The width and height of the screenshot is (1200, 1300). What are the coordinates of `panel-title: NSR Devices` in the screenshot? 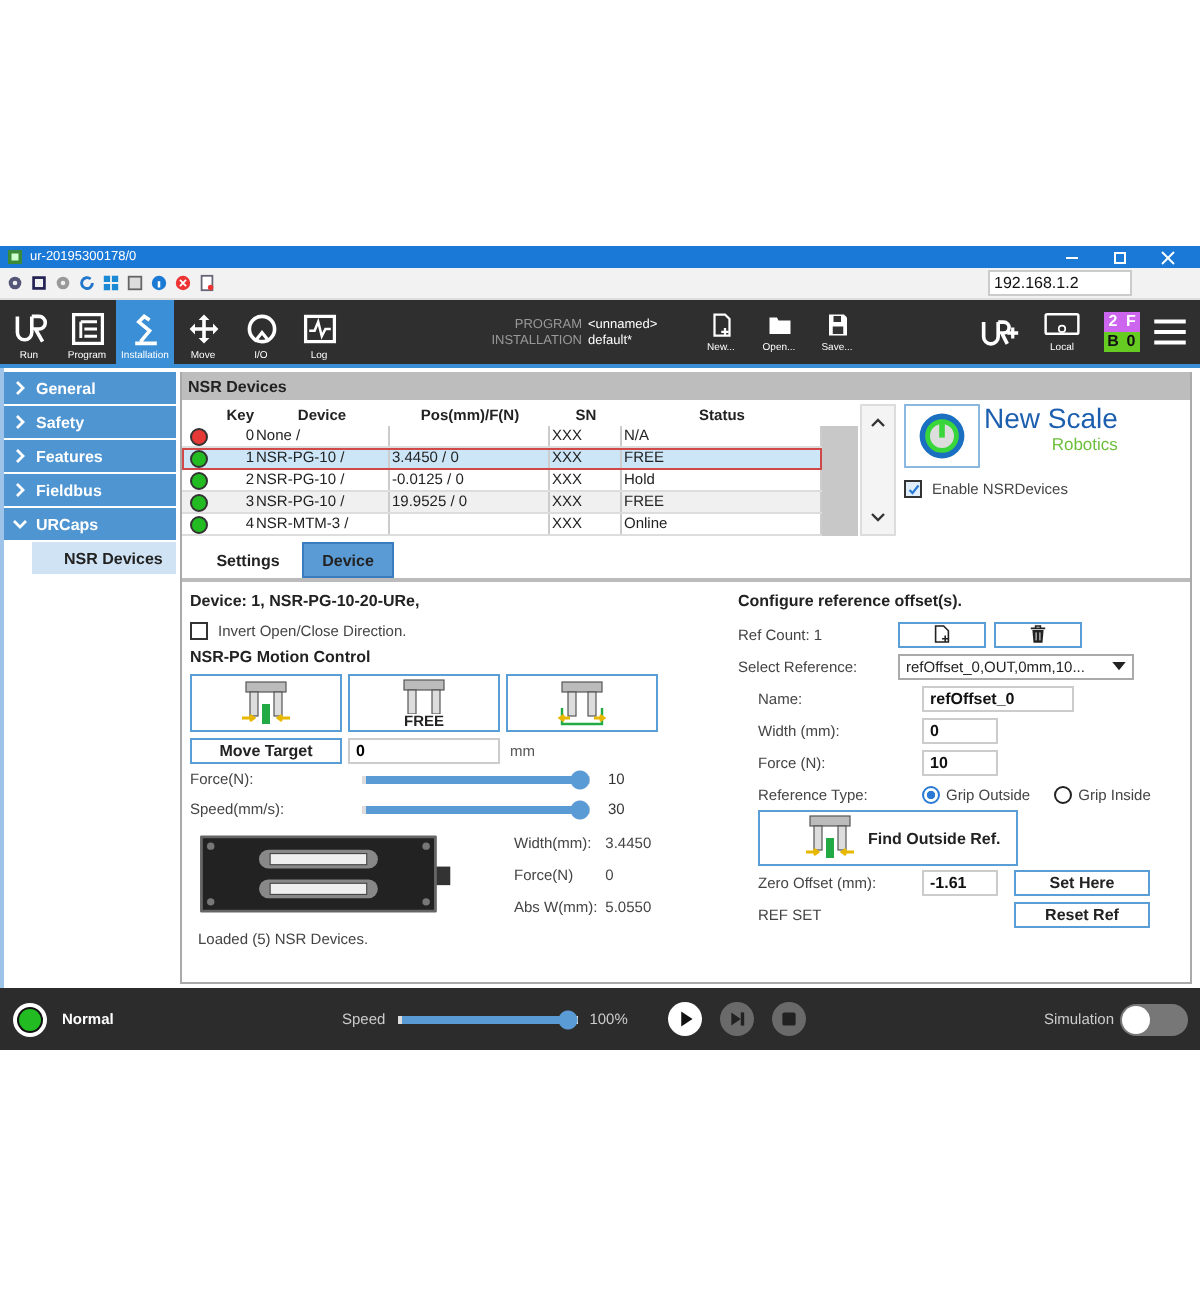 It's located at (237, 386).